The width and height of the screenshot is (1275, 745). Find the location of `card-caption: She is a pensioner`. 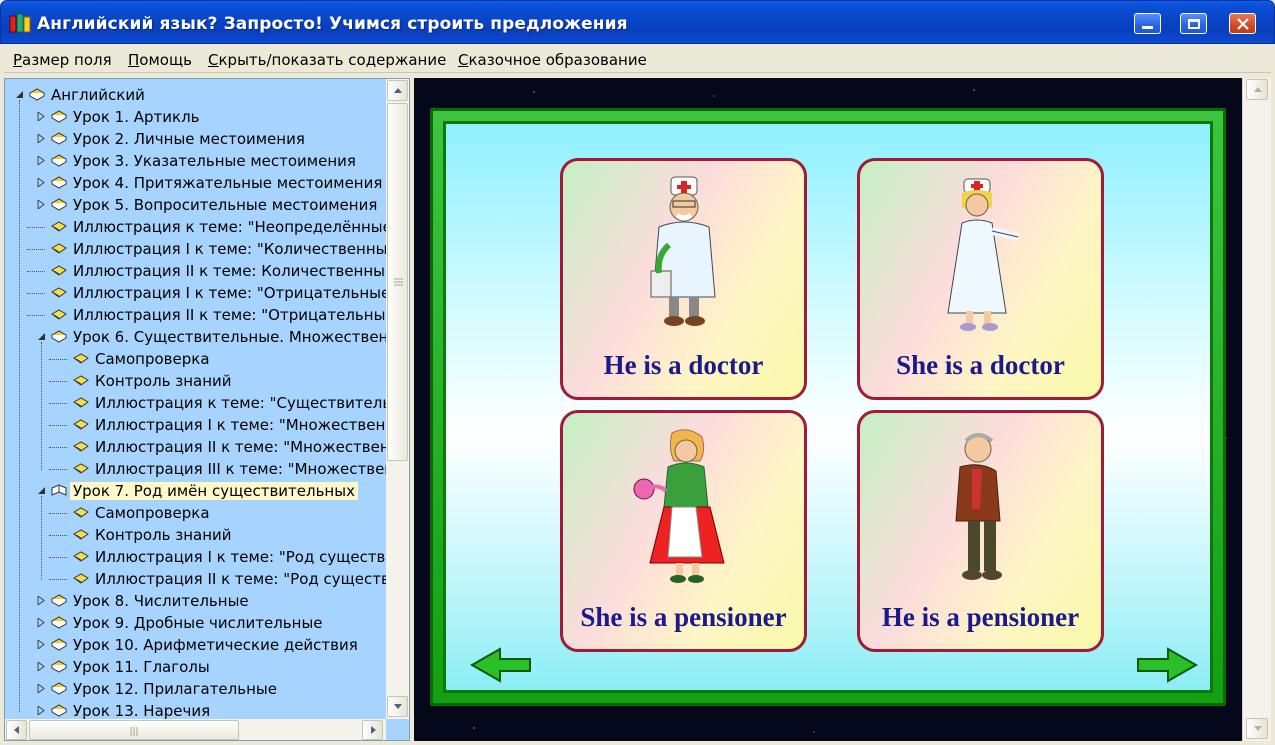

card-caption: She is a pensioner is located at coordinates (683, 617).